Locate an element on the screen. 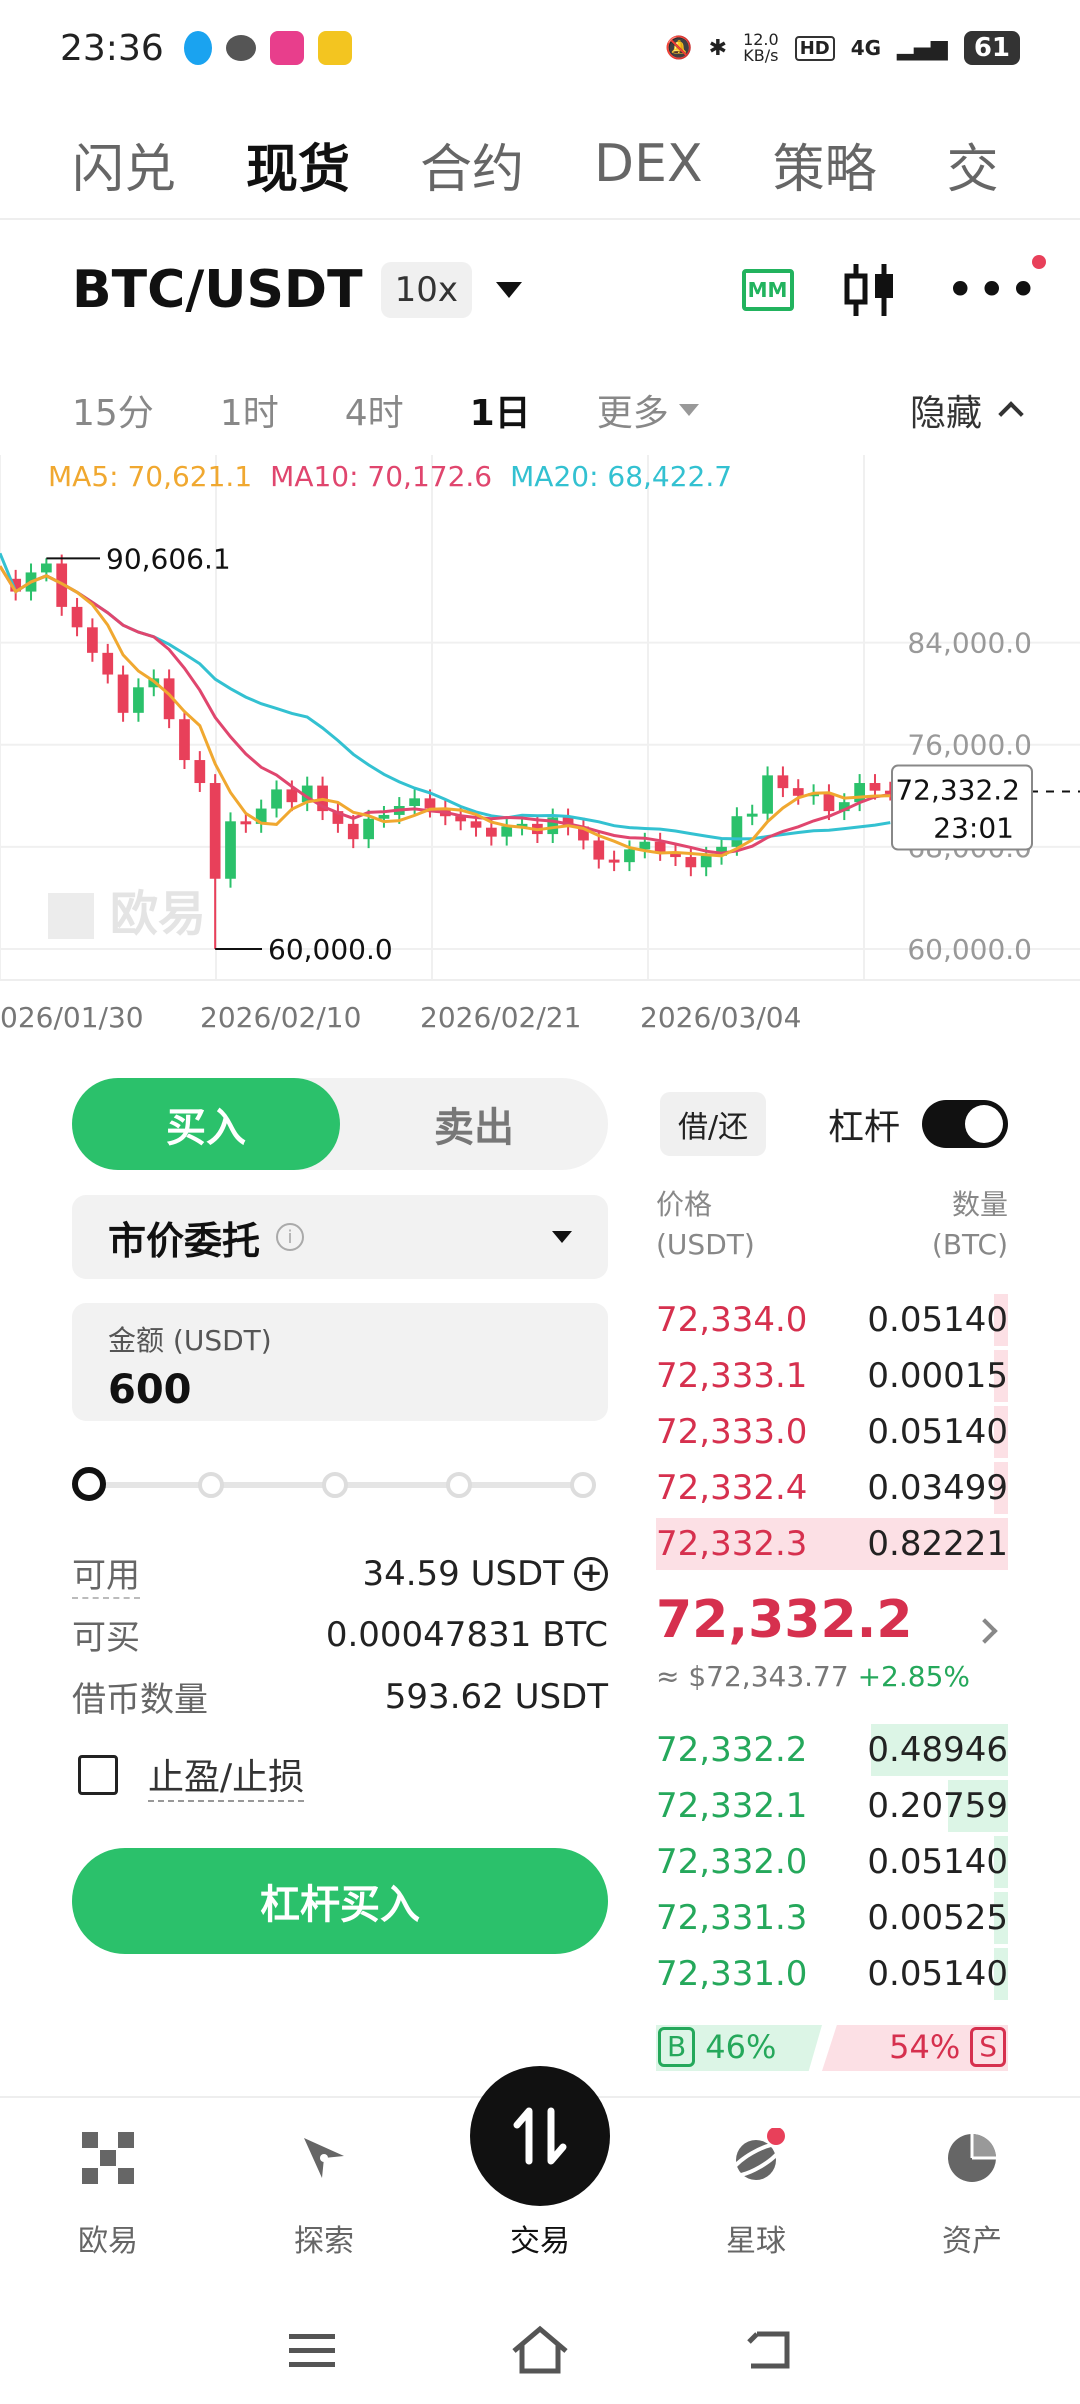 This screenshot has height=2404, width=1080. bid-row: 72,332.0 0.05140 is located at coordinates (832, 1862).